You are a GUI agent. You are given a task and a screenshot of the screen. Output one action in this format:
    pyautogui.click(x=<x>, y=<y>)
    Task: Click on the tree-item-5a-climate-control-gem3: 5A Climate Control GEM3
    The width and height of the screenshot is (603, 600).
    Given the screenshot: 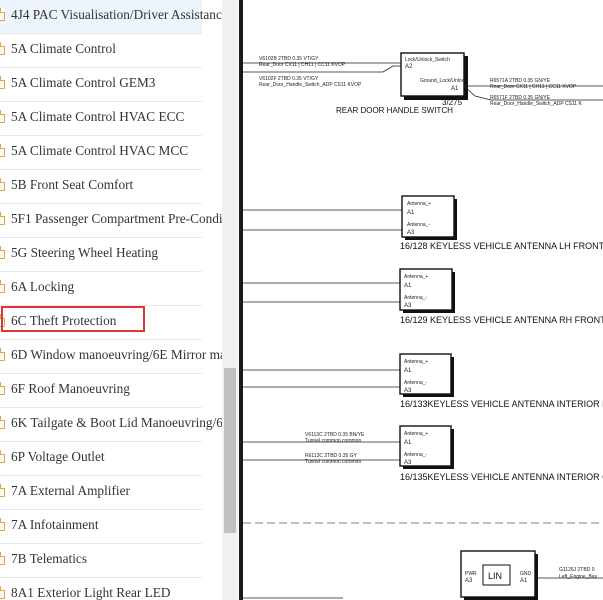 What is the action you would take?
    pyautogui.click(x=101, y=85)
    